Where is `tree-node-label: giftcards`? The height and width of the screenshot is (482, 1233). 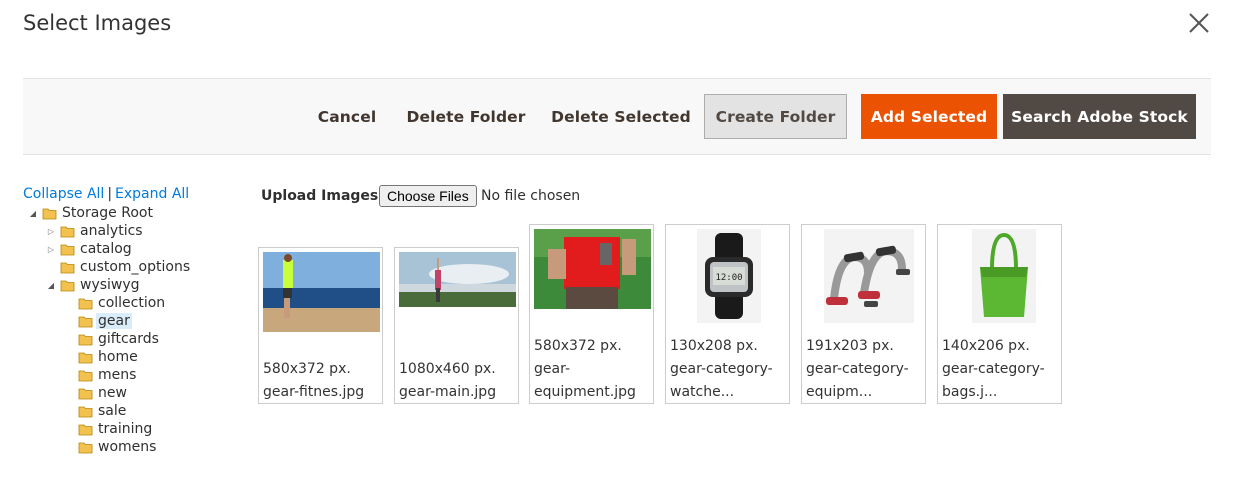 tree-node-label: giftcards is located at coordinates (128, 339).